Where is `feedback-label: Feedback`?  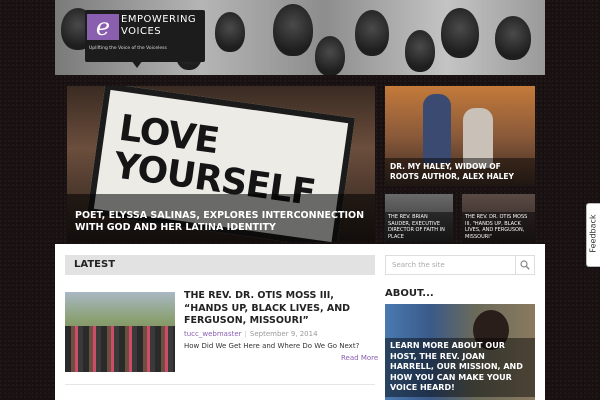
feedback-label: Feedback is located at coordinates (593, 233).